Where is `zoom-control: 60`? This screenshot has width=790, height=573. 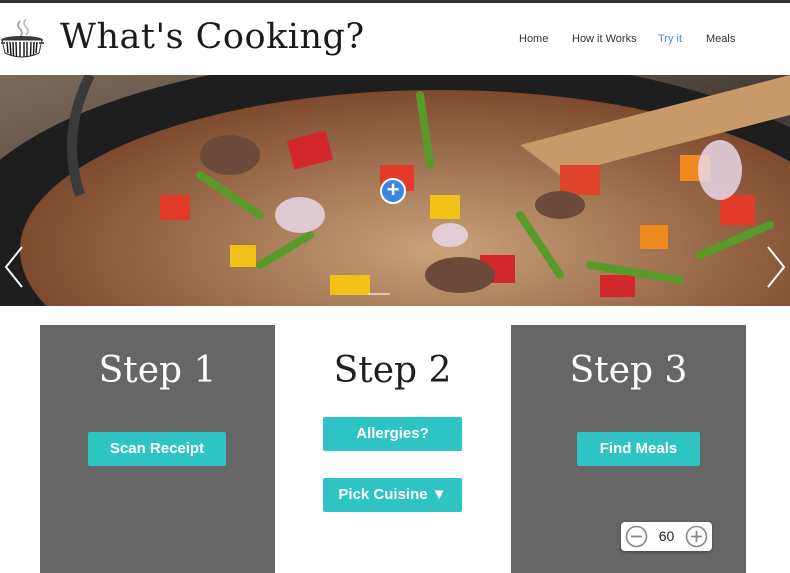 zoom-control: 60 is located at coordinates (666, 536).